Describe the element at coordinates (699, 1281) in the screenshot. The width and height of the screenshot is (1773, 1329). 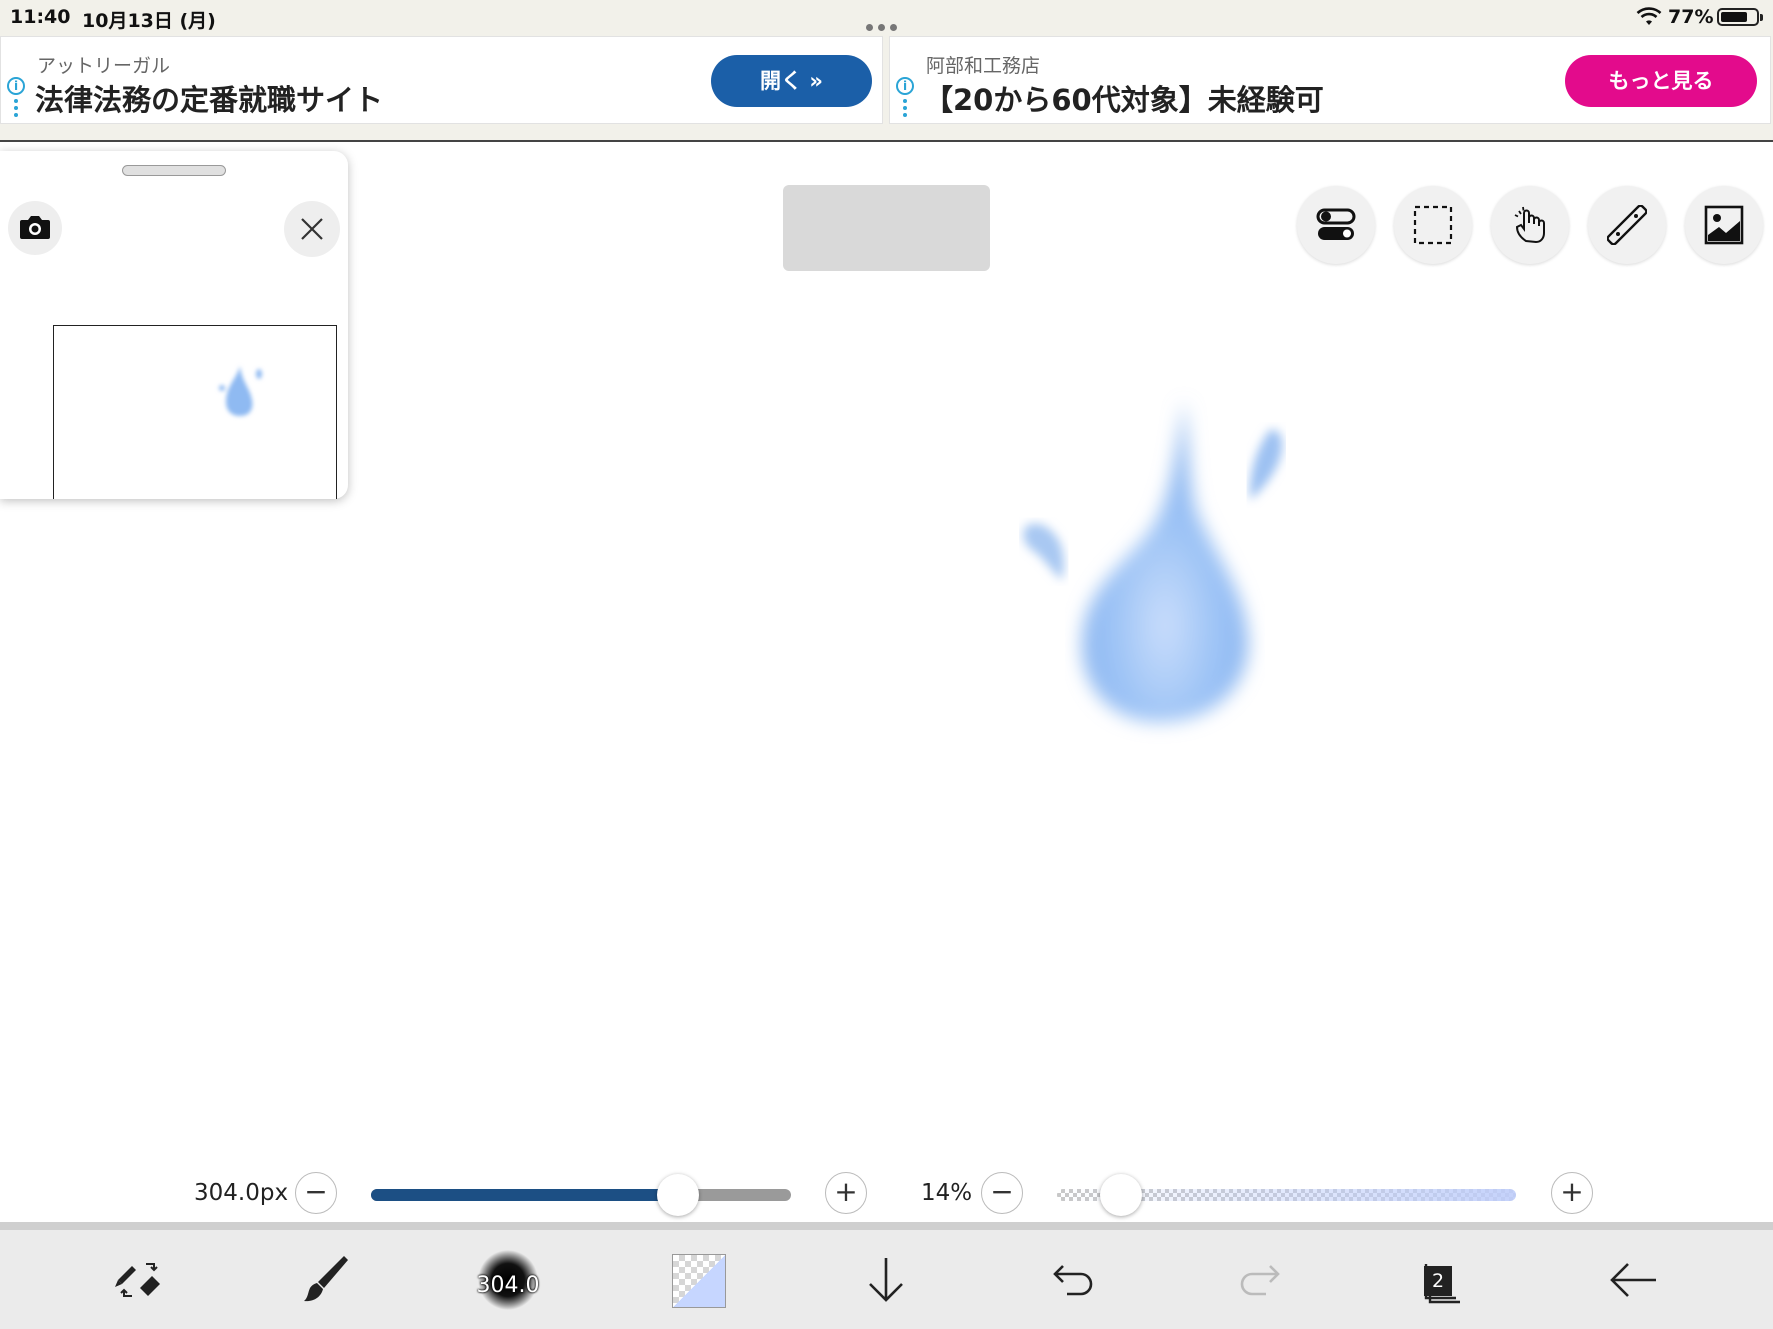
I see `color-swatch` at that location.